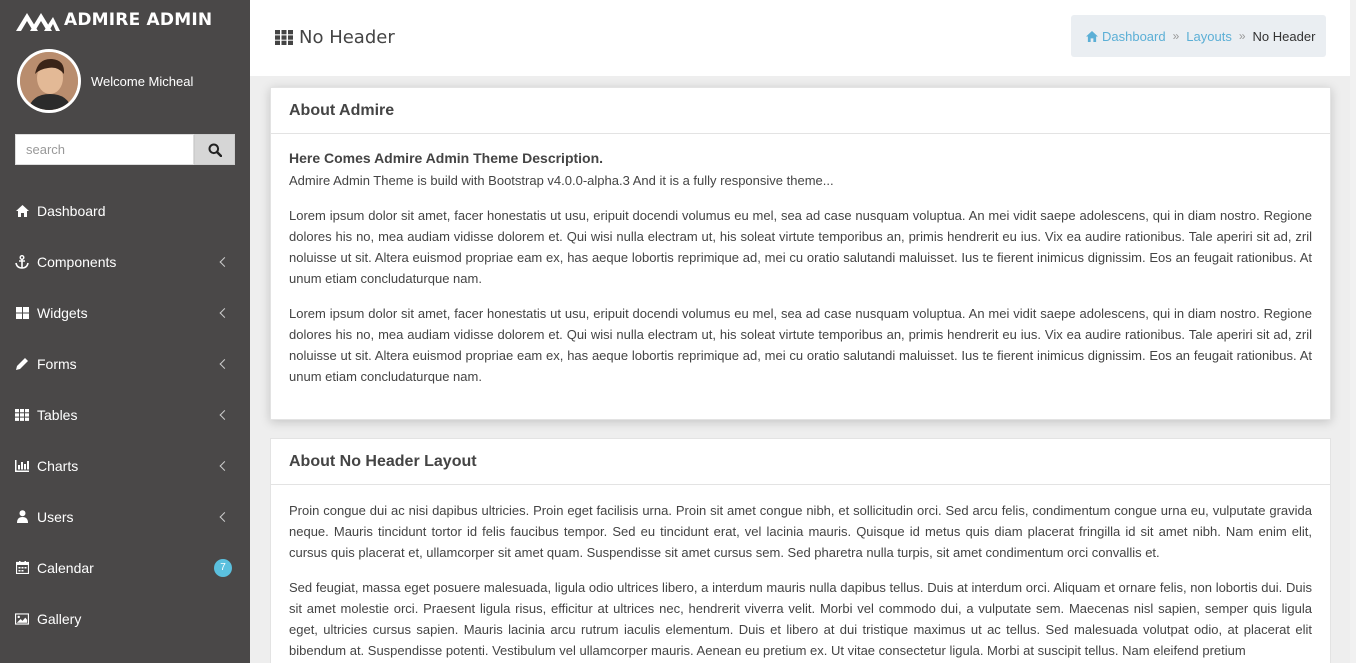  Describe the element at coordinates (22, 364) in the screenshot. I see `pencil-icon` at that location.